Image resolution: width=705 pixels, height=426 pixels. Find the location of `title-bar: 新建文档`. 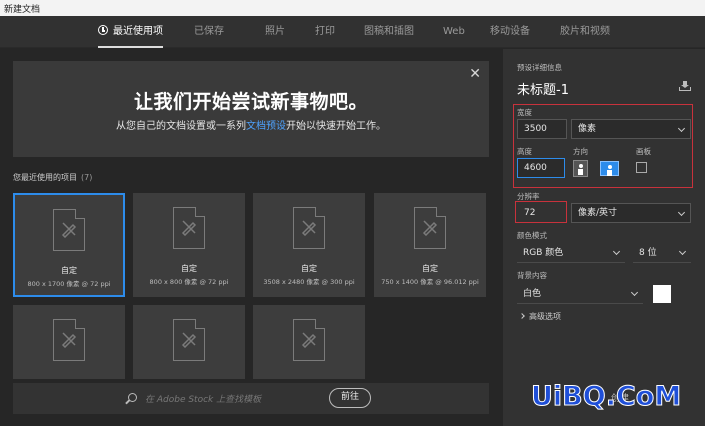

title-bar: 新建文档 is located at coordinates (352, 8).